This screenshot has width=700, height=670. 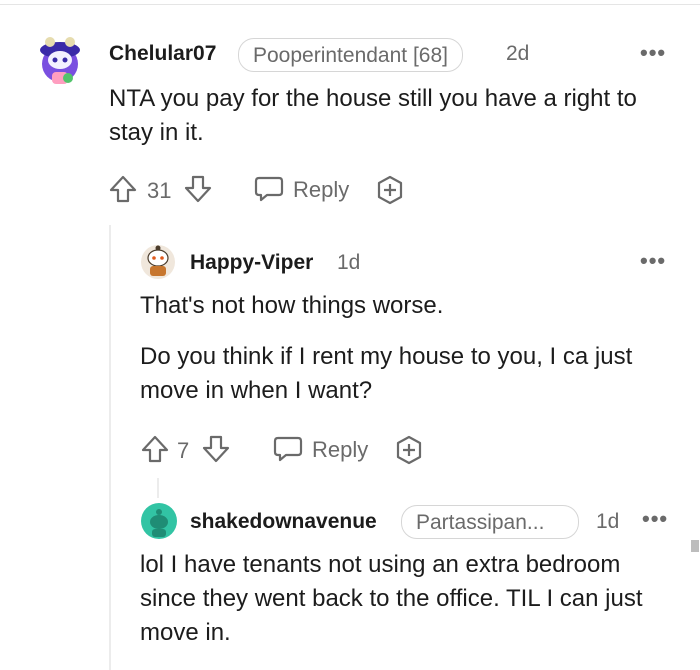 What do you see at coordinates (162, 54) in the screenshot?
I see `username: Chelular07` at bounding box center [162, 54].